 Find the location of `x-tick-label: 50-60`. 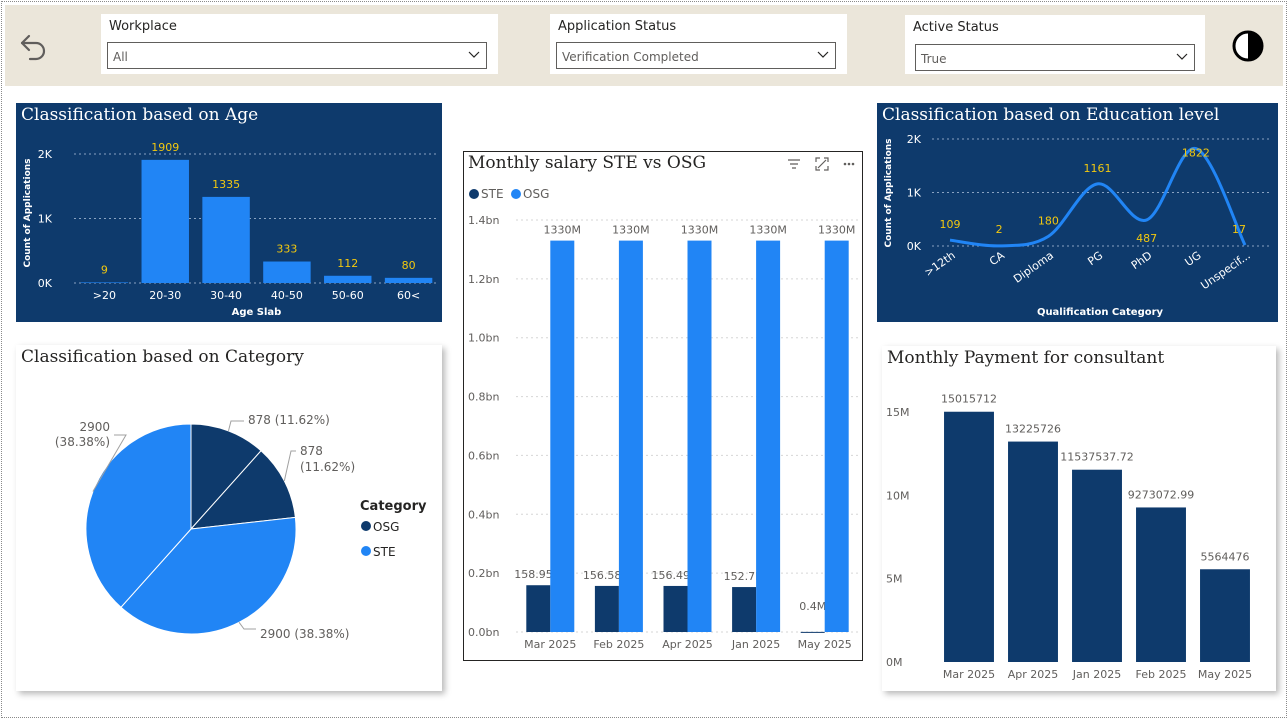

x-tick-label: 50-60 is located at coordinates (348, 295).